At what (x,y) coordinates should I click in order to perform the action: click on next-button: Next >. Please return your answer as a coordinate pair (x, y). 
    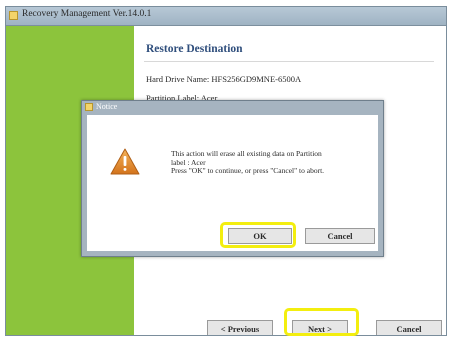
    Looking at the image, I should click on (320, 327).